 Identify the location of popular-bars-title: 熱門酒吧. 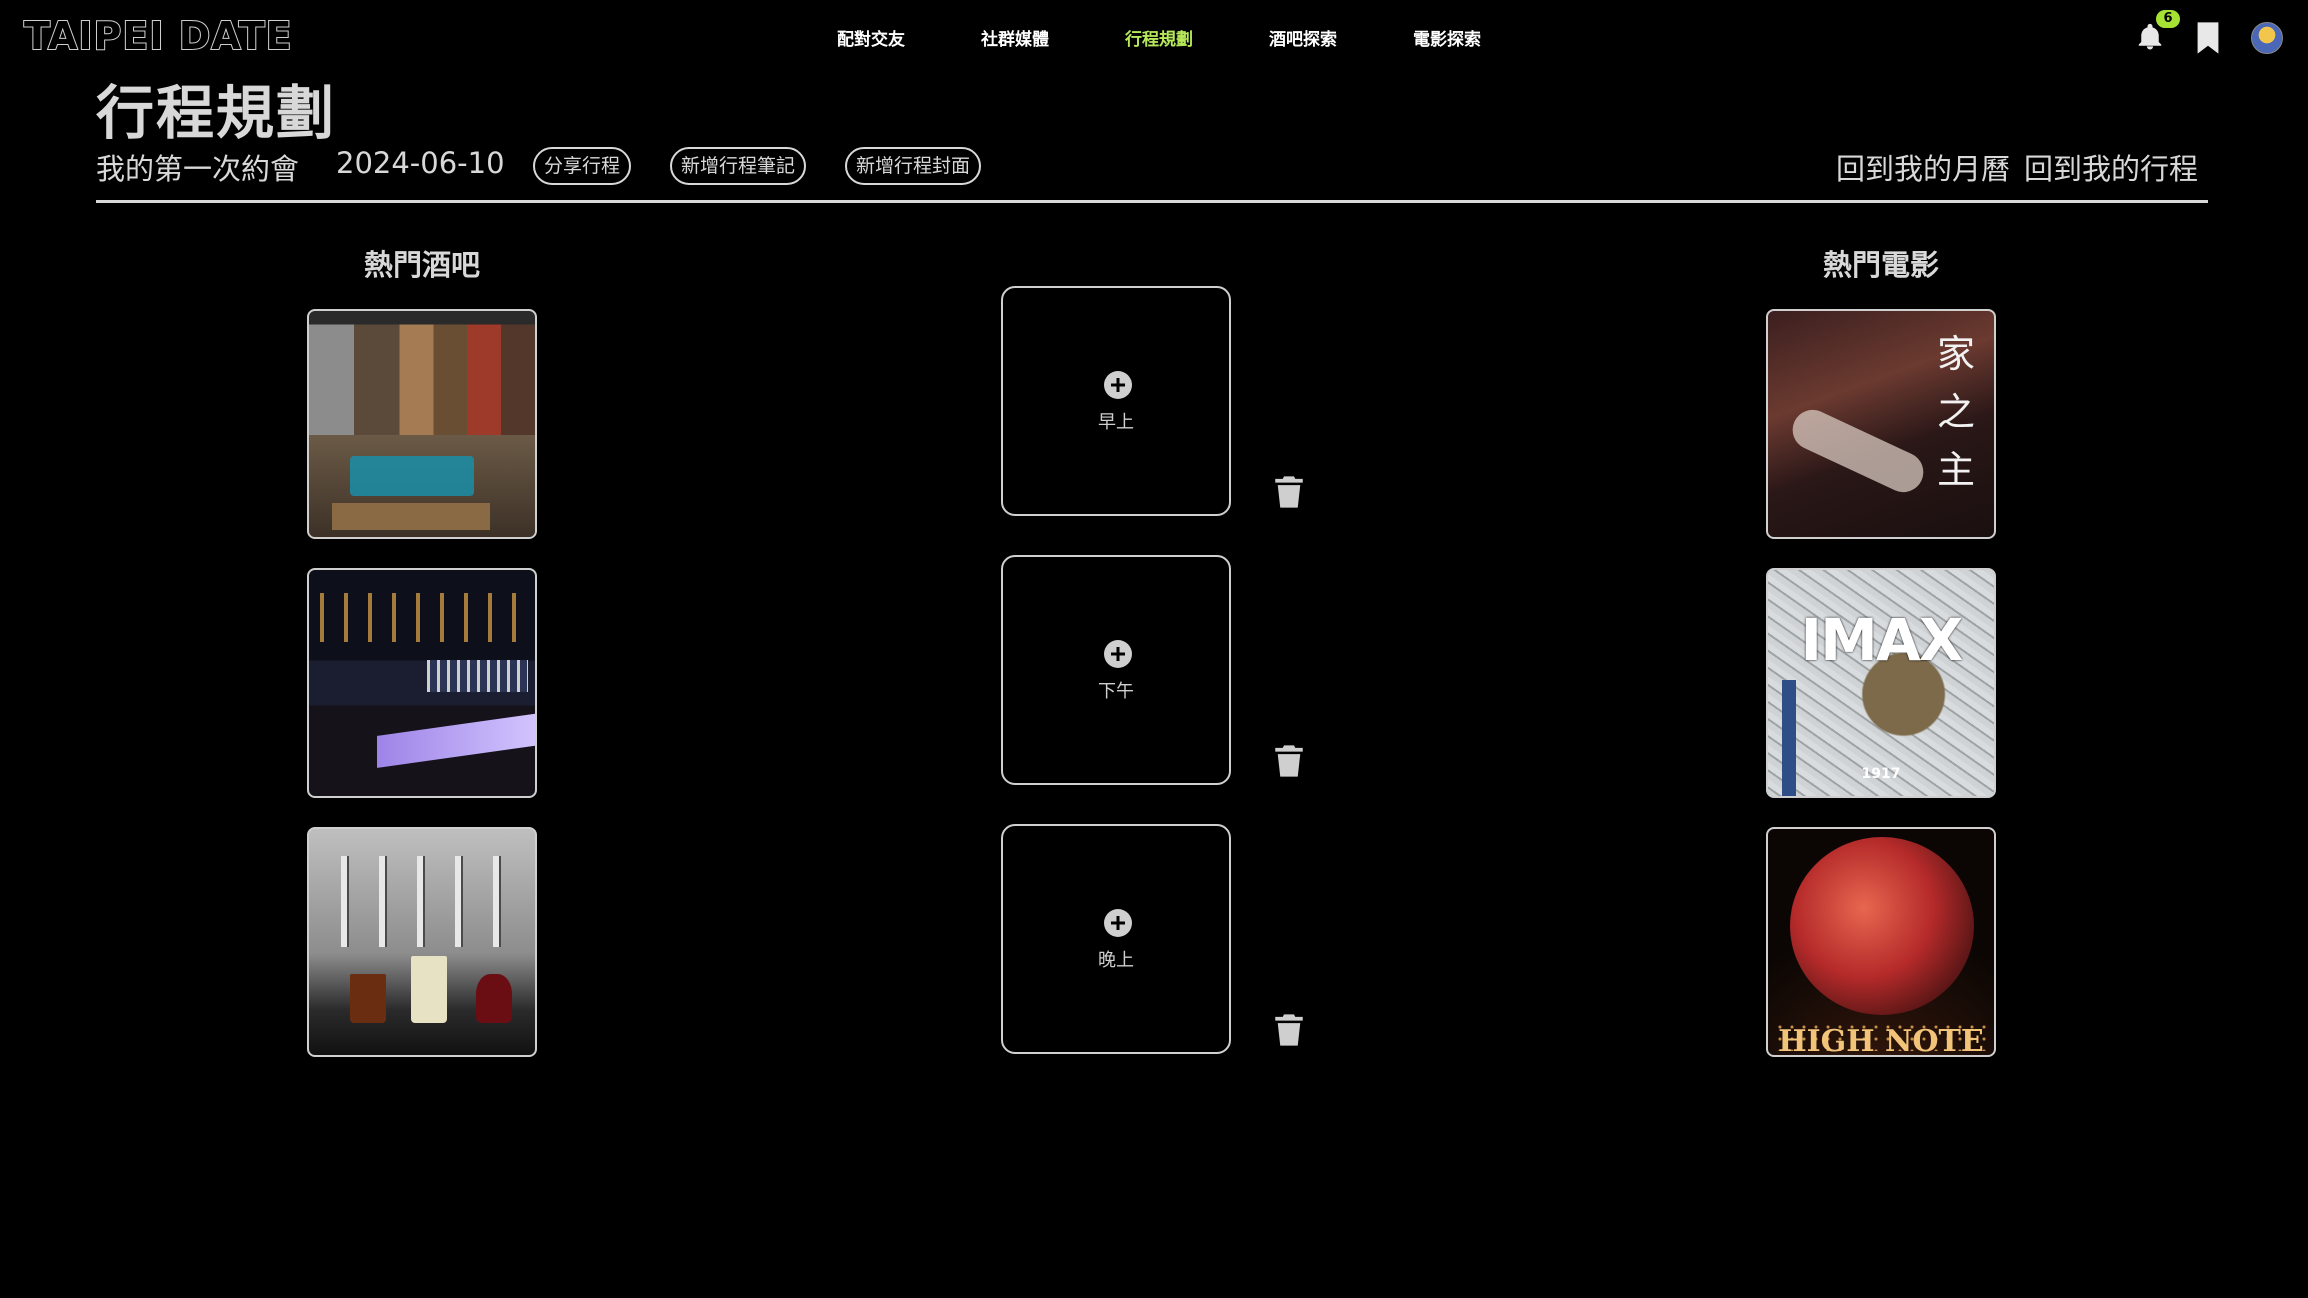
(422, 265).